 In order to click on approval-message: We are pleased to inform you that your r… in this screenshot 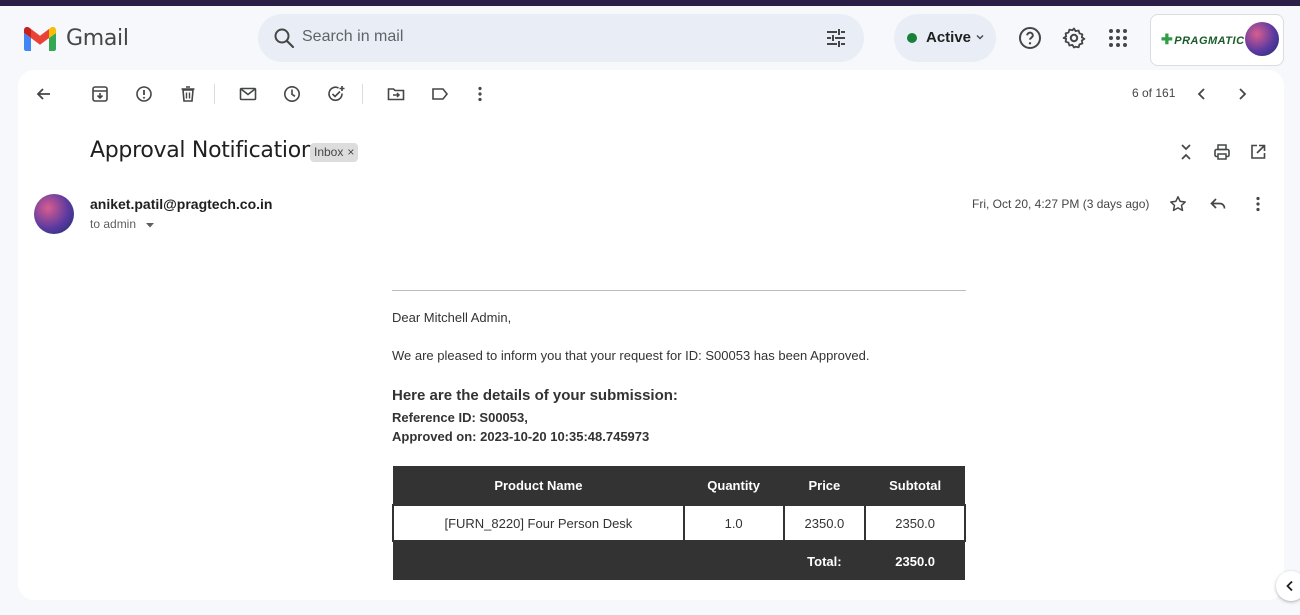, I will do `click(631, 355)`.